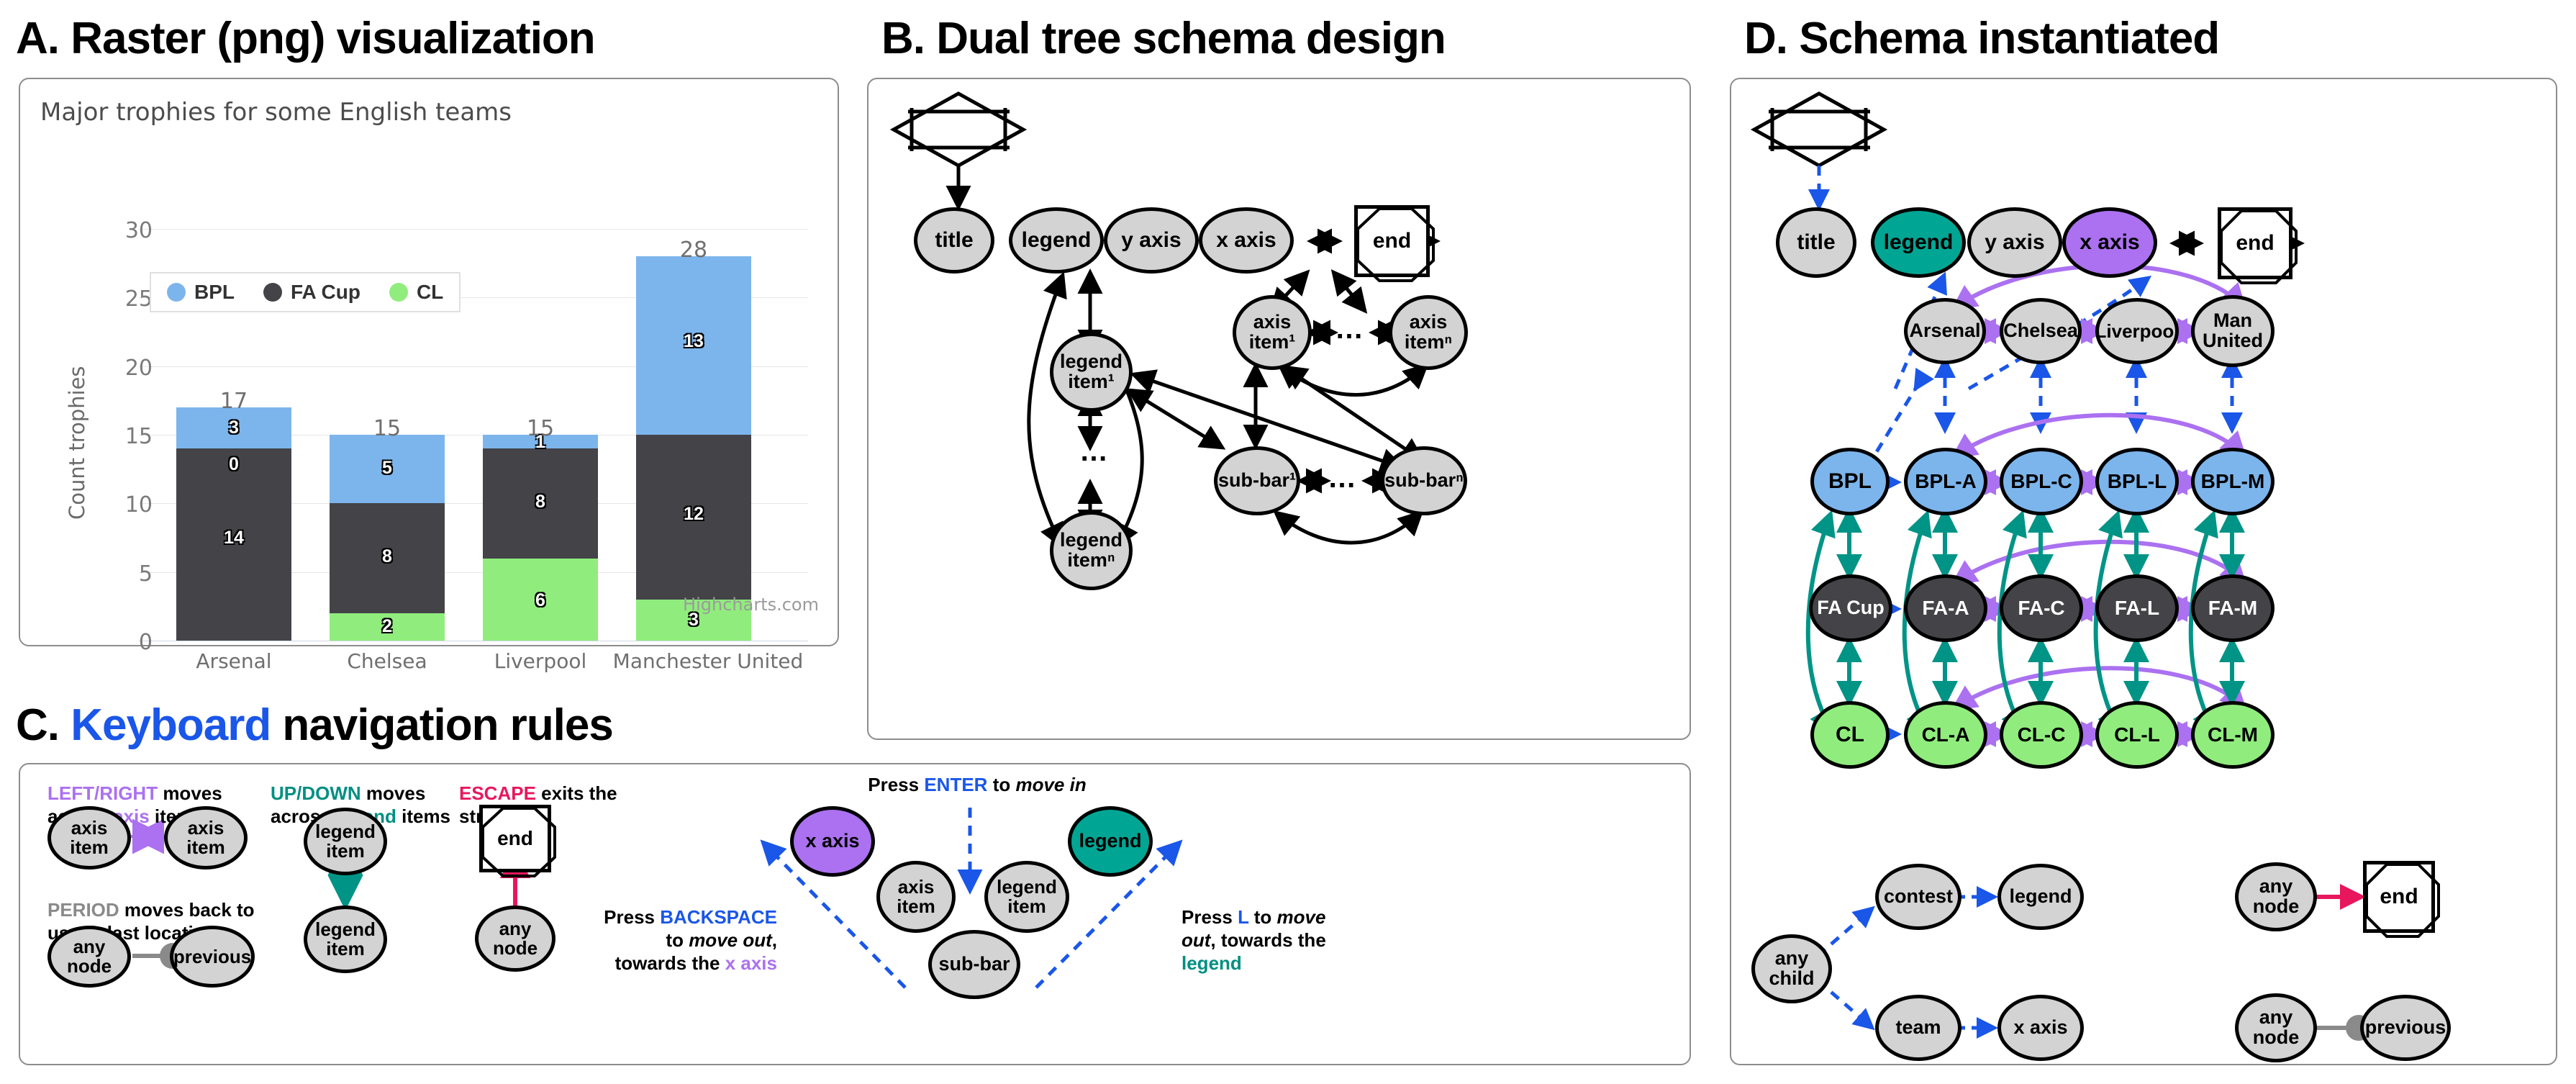  I want to click on gridline, so click(473, 229).